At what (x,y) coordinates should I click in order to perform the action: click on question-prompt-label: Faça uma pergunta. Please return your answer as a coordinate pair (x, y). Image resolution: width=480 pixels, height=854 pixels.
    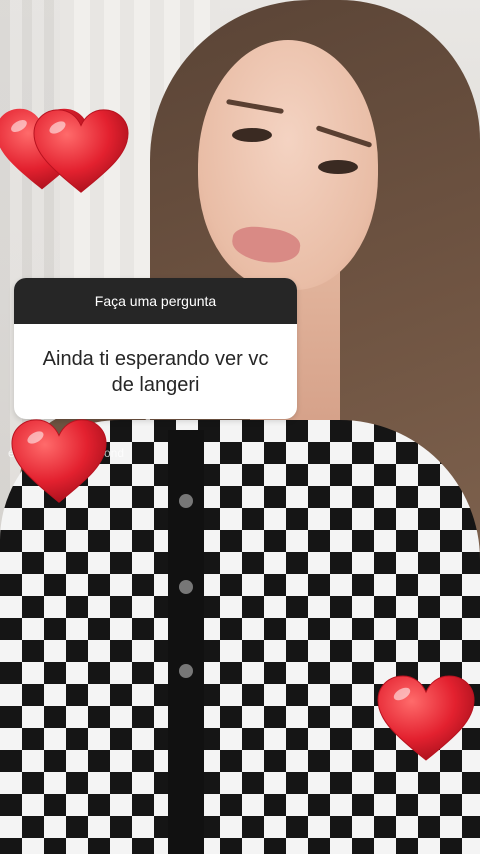
    Looking at the image, I should click on (155, 301).